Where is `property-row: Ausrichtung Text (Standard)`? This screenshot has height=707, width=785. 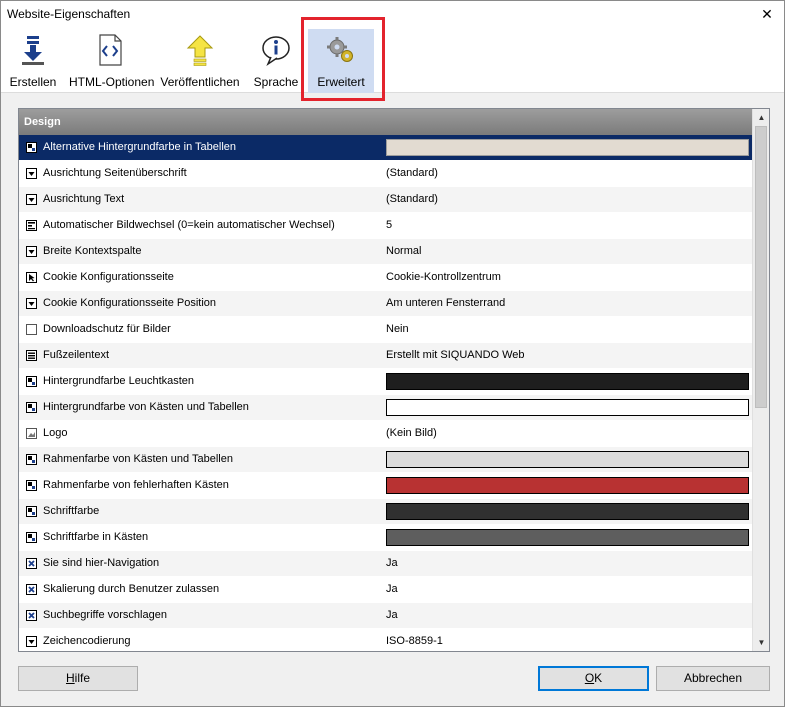 property-row: Ausrichtung Text (Standard) is located at coordinates (385, 200).